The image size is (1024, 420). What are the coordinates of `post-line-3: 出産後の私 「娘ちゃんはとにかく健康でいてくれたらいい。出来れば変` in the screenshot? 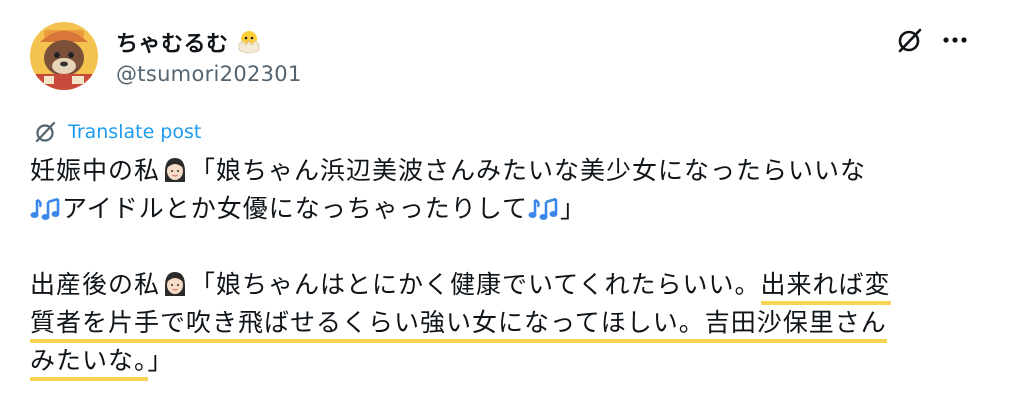 It's located at (515, 285).